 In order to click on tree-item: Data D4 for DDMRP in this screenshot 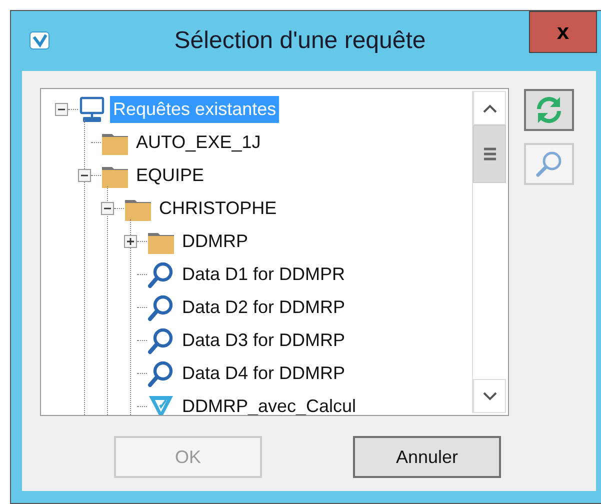, I will do `click(263, 373)`.